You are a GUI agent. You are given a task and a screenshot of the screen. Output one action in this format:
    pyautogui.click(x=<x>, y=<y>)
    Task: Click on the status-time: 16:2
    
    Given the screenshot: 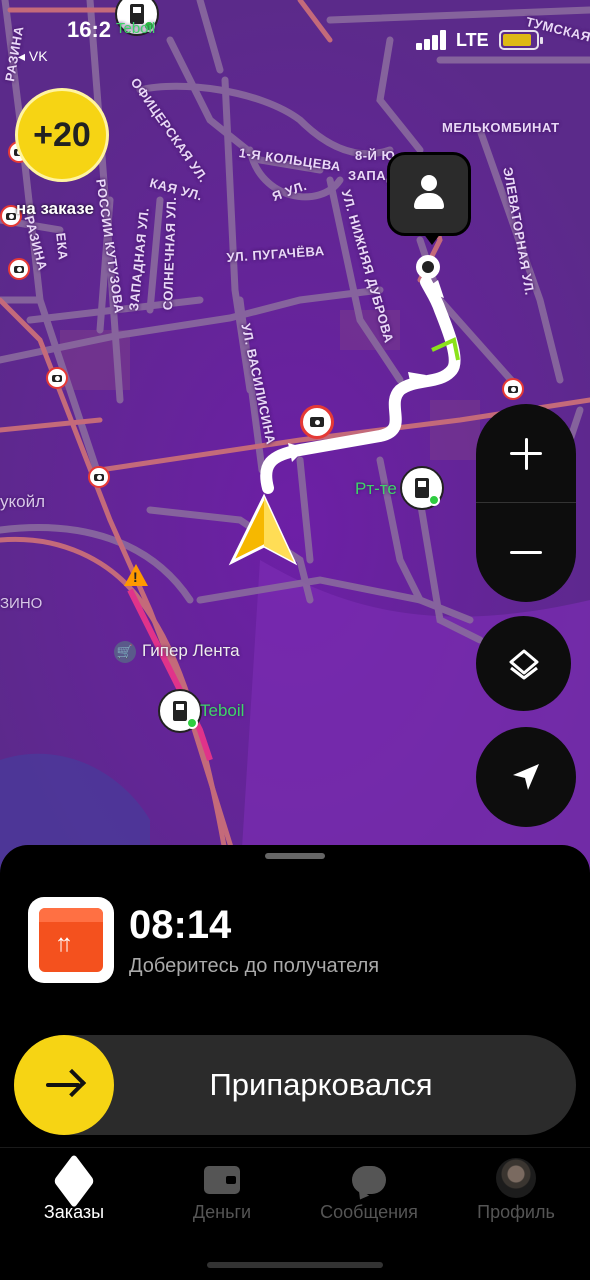 What is the action you would take?
    pyautogui.click(x=89, y=29)
    